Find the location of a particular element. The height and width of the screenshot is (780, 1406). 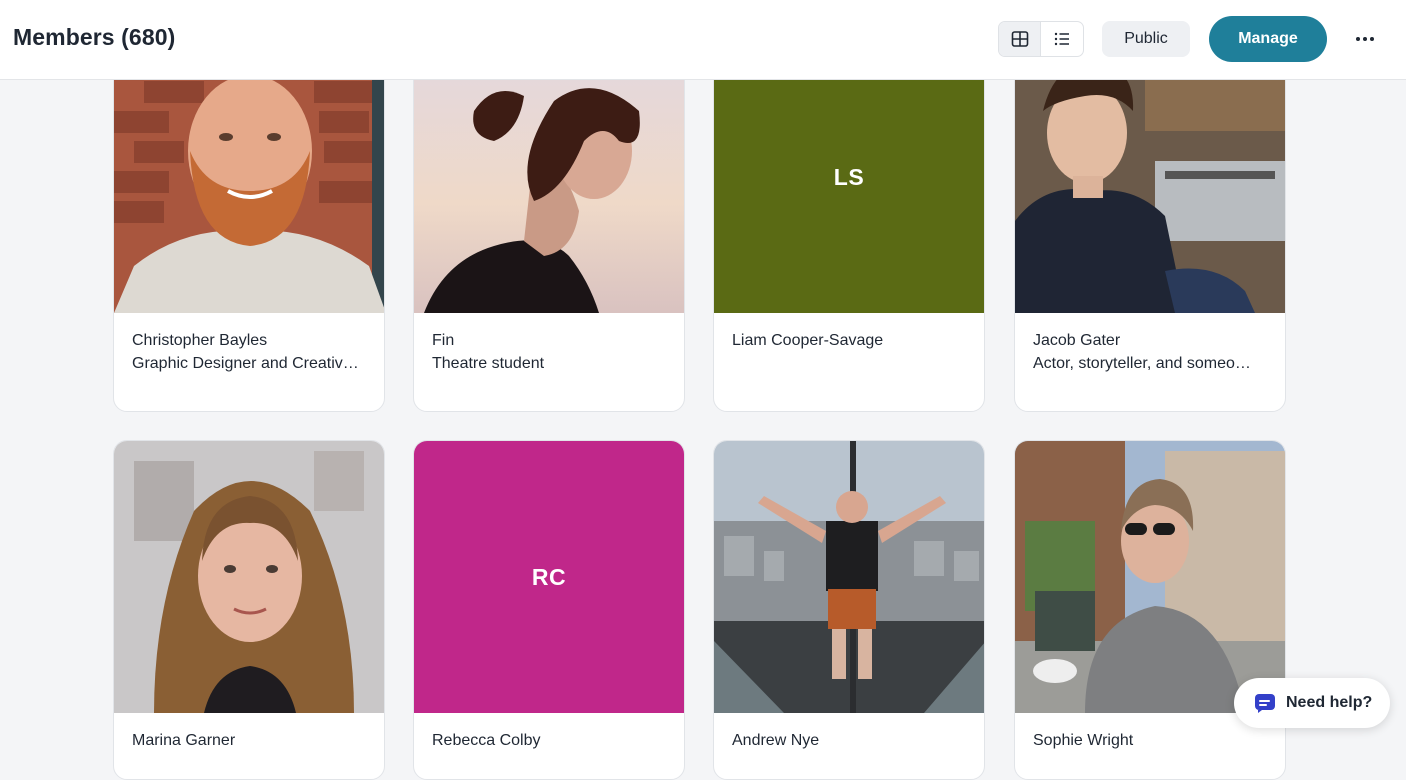

member-card: RC Rebecca Colby is located at coordinates (549, 610).